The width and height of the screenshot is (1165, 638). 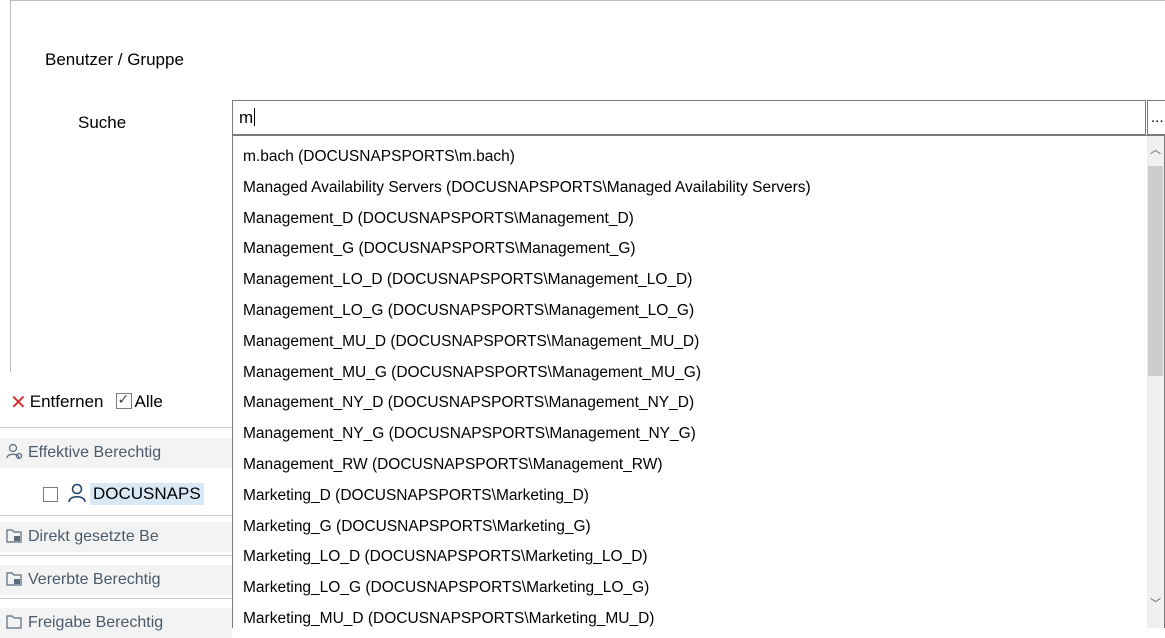 What do you see at coordinates (692, 496) in the screenshot?
I see `autocomplete-item: Marketing_D (DOCUSNAPSPORTS\Marketing_D)` at bounding box center [692, 496].